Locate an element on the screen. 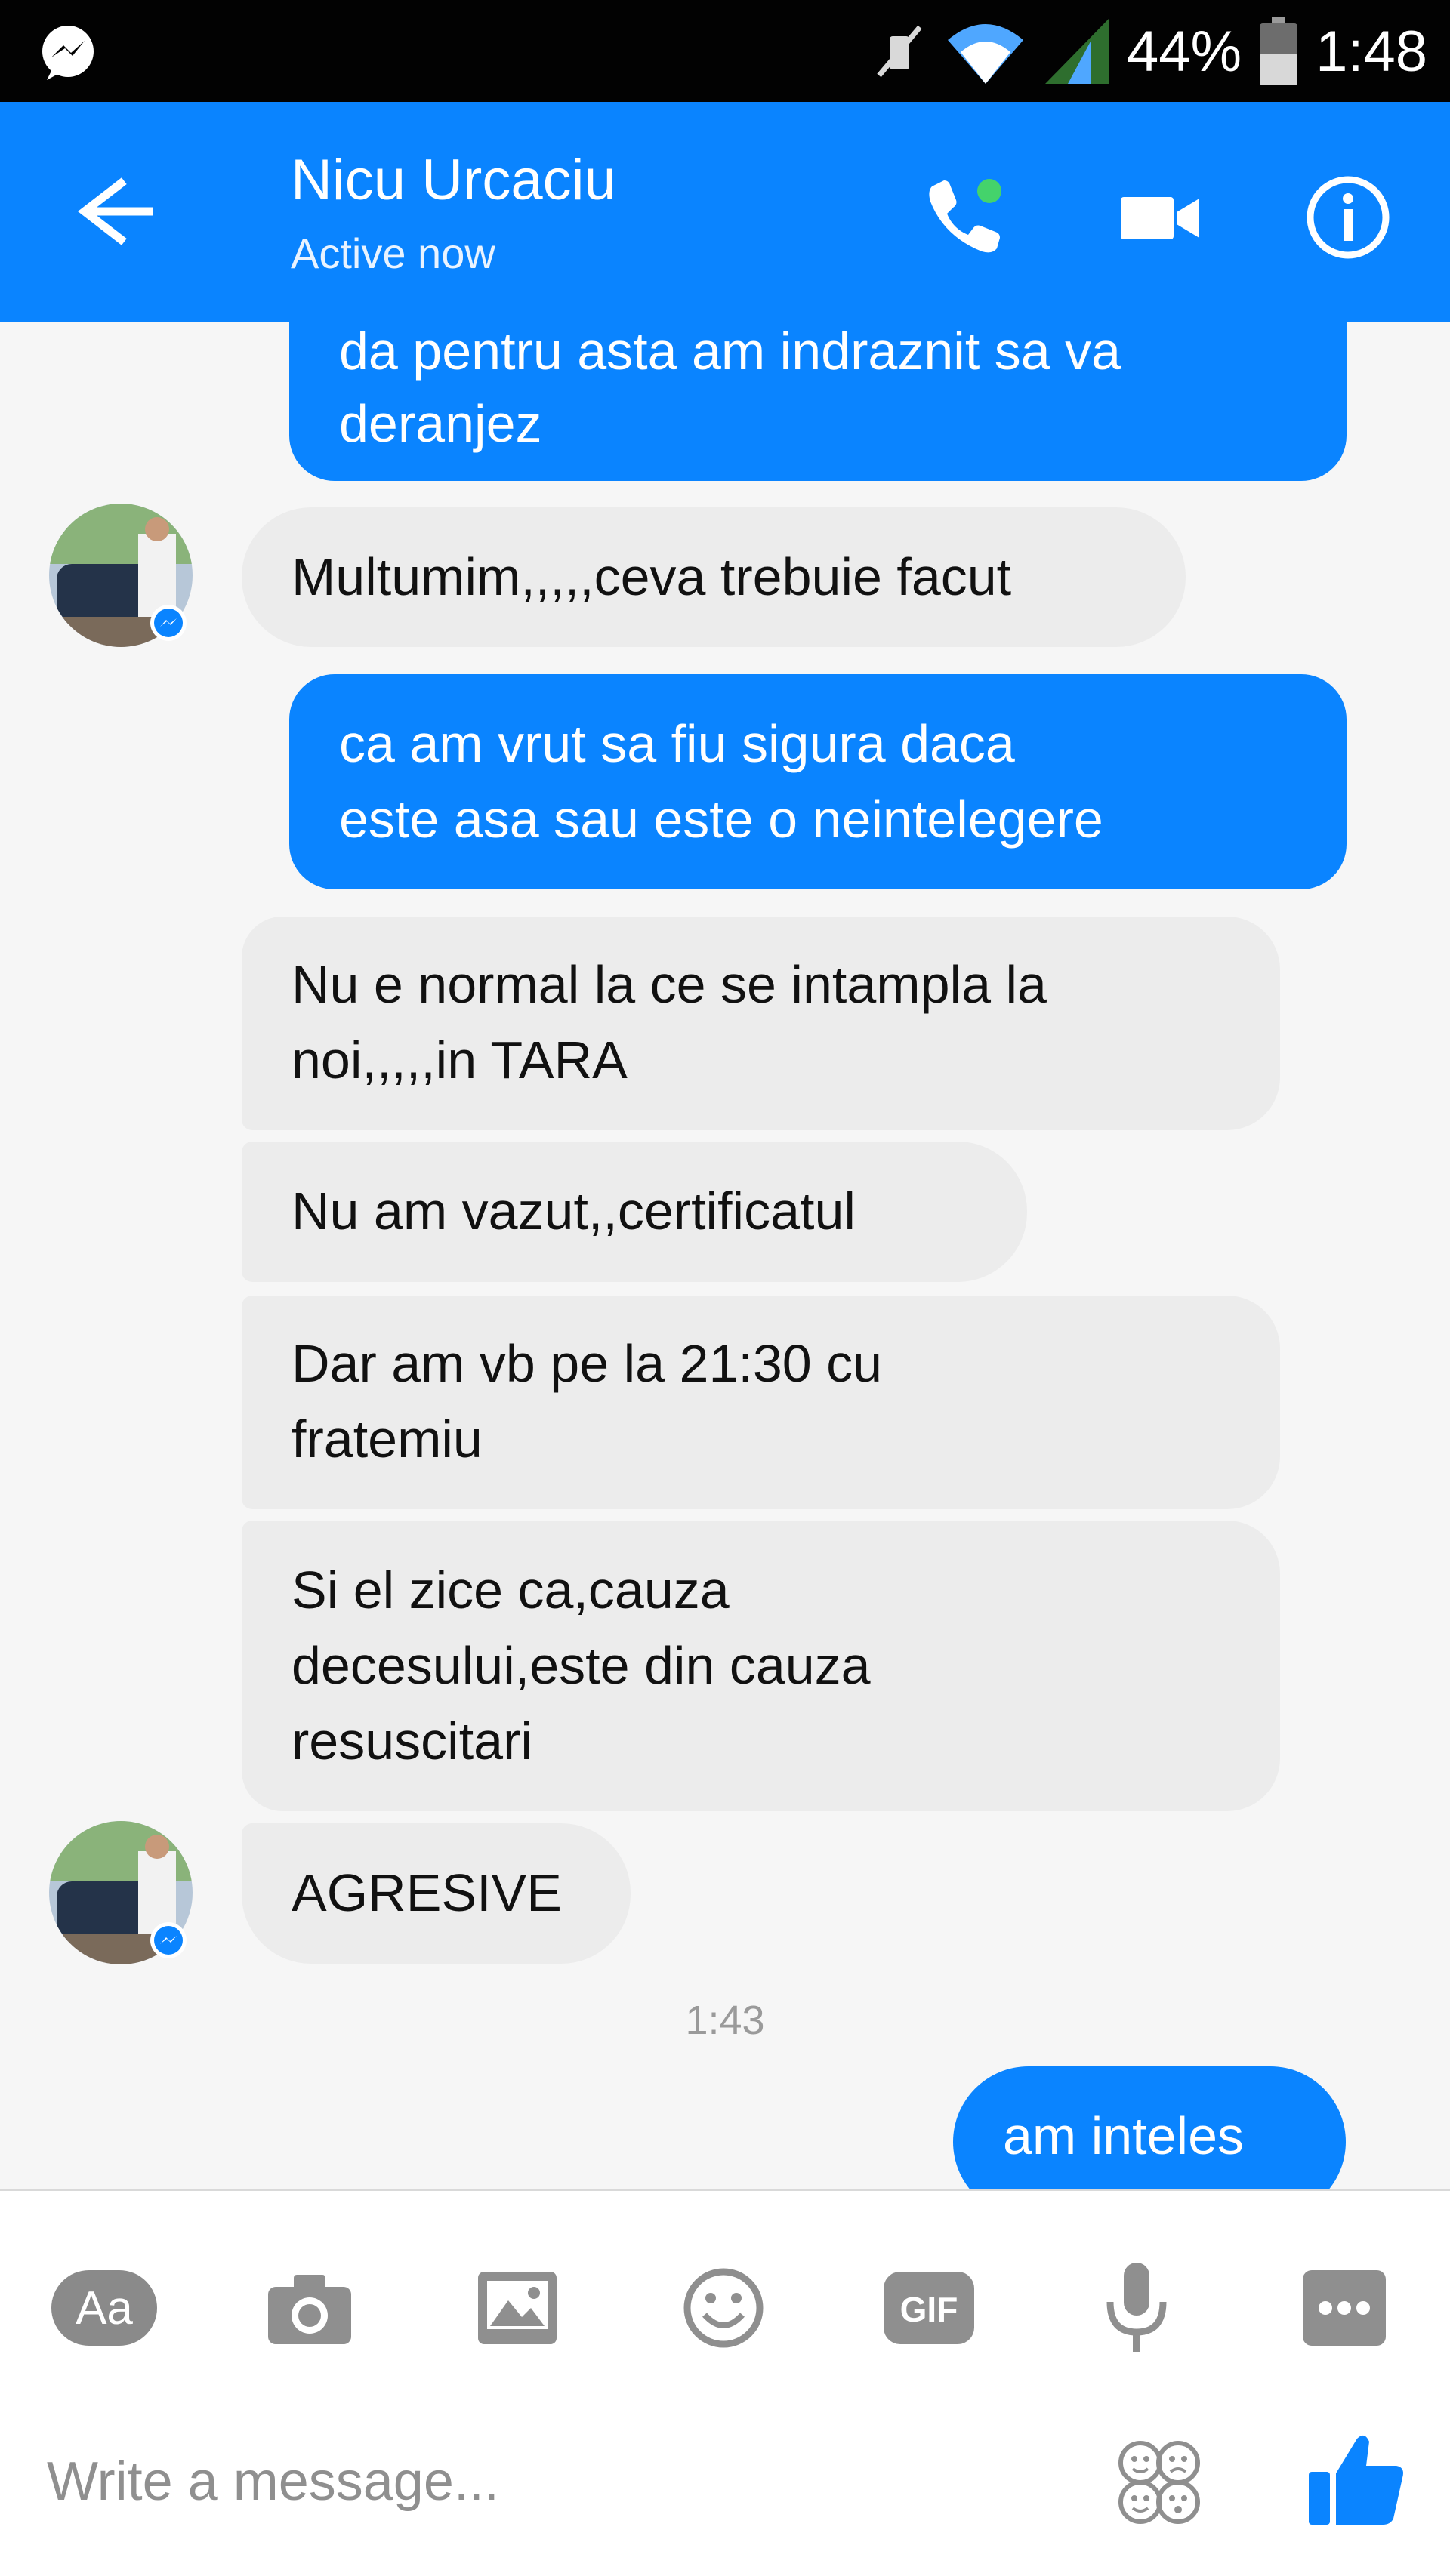 This screenshot has height=2576, width=1450. more-button is located at coordinates (1344, 2308).